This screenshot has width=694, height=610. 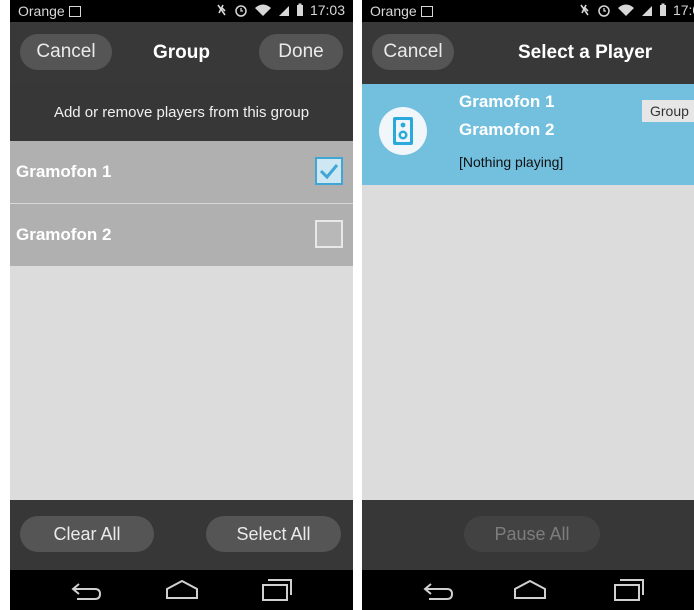 What do you see at coordinates (301, 52) in the screenshot?
I see `done-button: Done` at bounding box center [301, 52].